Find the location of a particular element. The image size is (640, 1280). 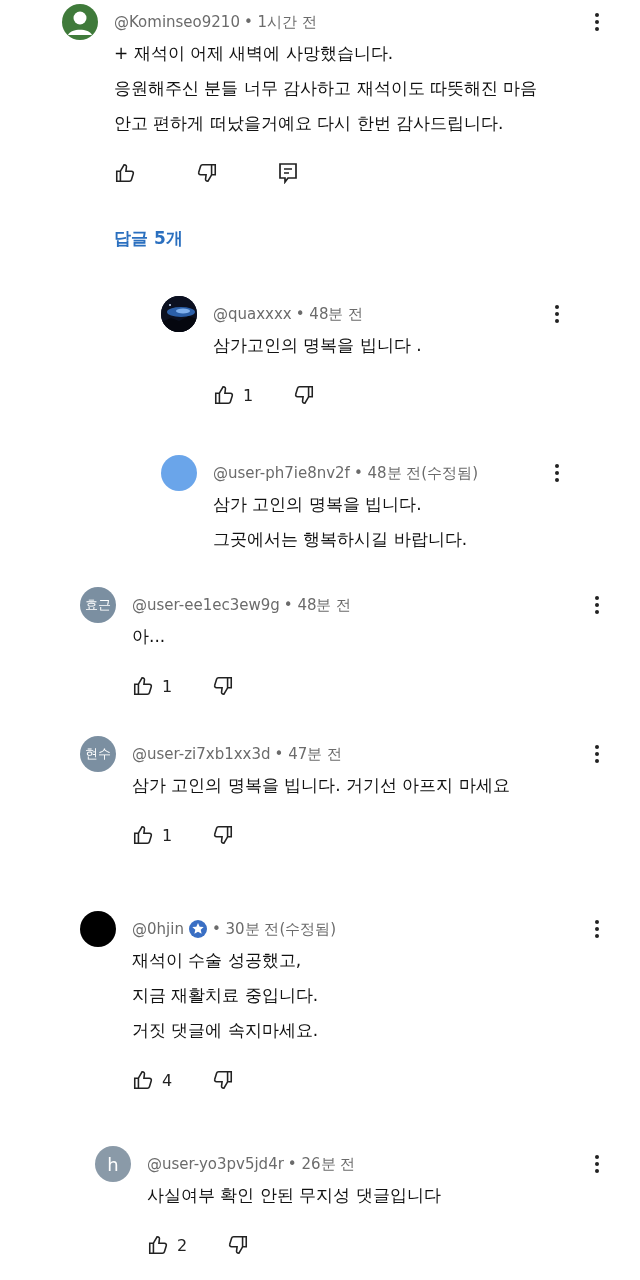

comment-text: + 재석이 어제 새벽에 사망했습니다. is located at coordinates (254, 53).